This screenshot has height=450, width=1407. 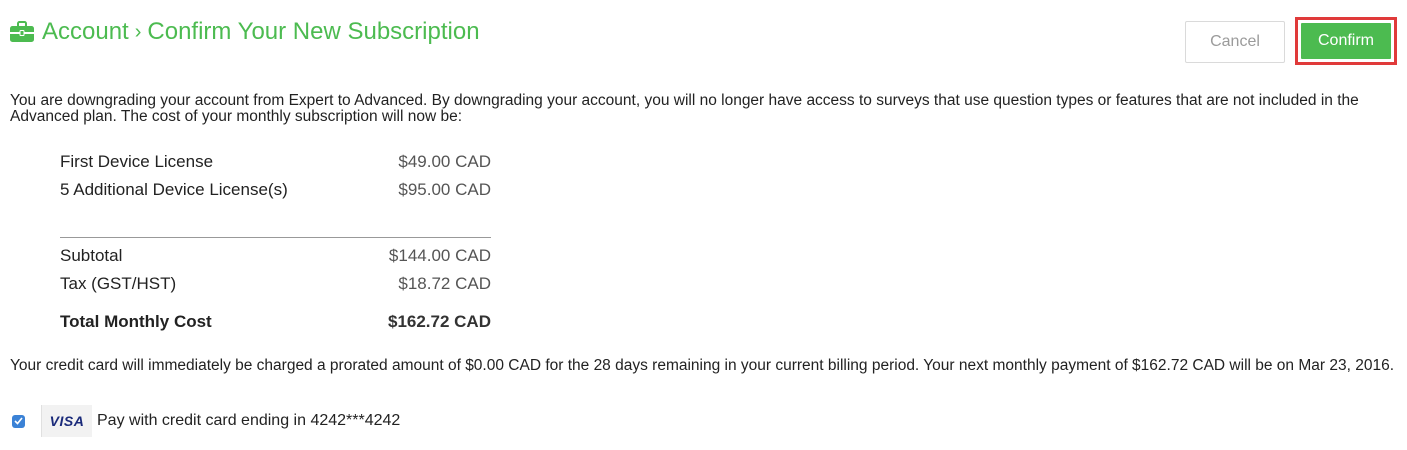 What do you see at coordinates (275, 237) in the screenshot?
I see `summary-divider` at bounding box center [275, 237].